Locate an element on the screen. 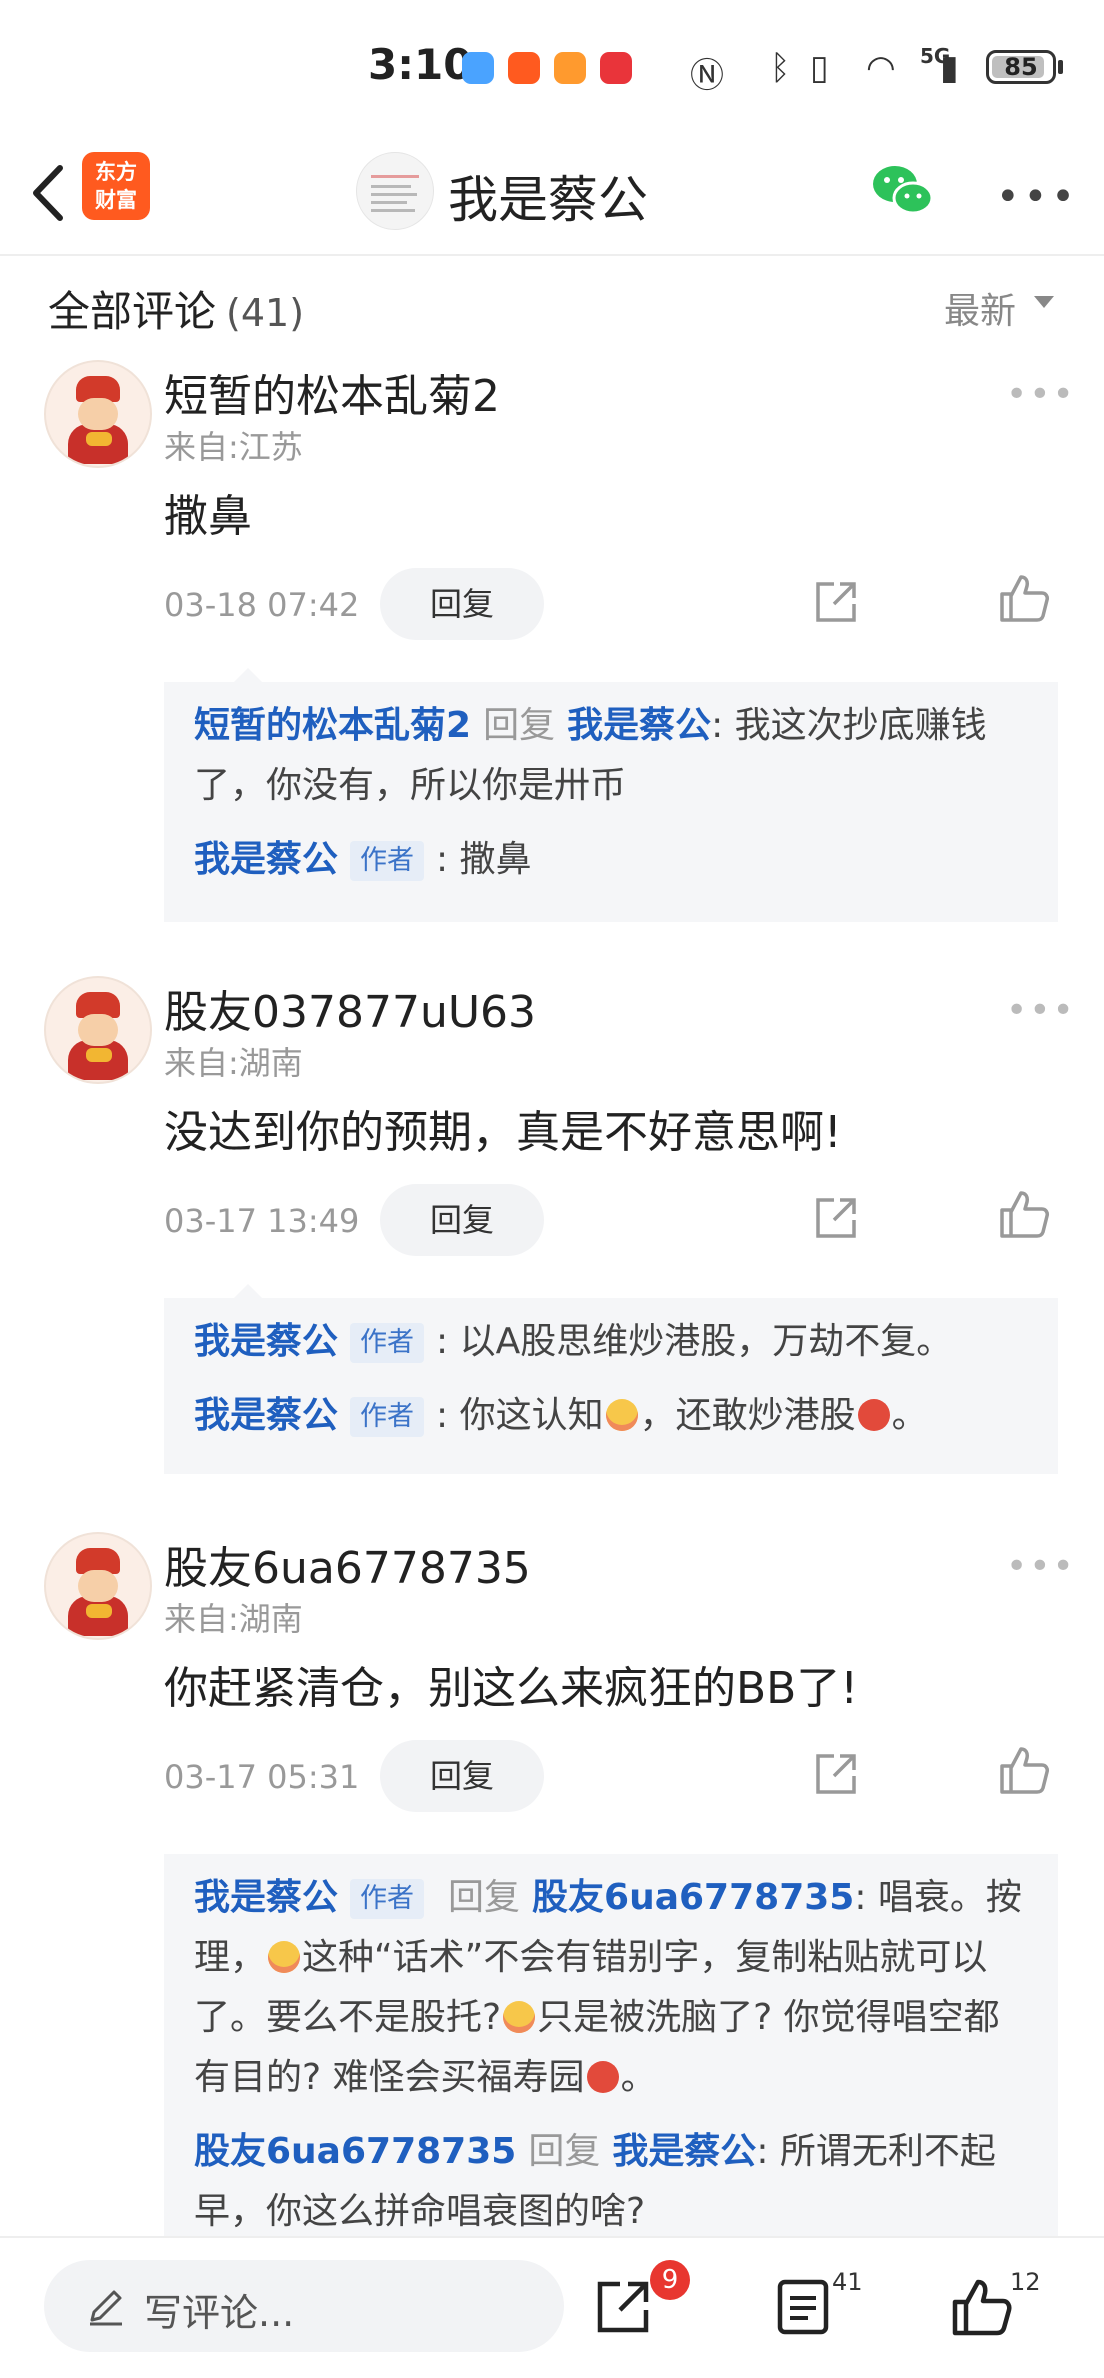 The width and height of the screenshot is (1104, 2378). reply-item: 我是蔡公 作者: 你这认知 ，还敢炒港股。 is located at coordinates (561, 1416).